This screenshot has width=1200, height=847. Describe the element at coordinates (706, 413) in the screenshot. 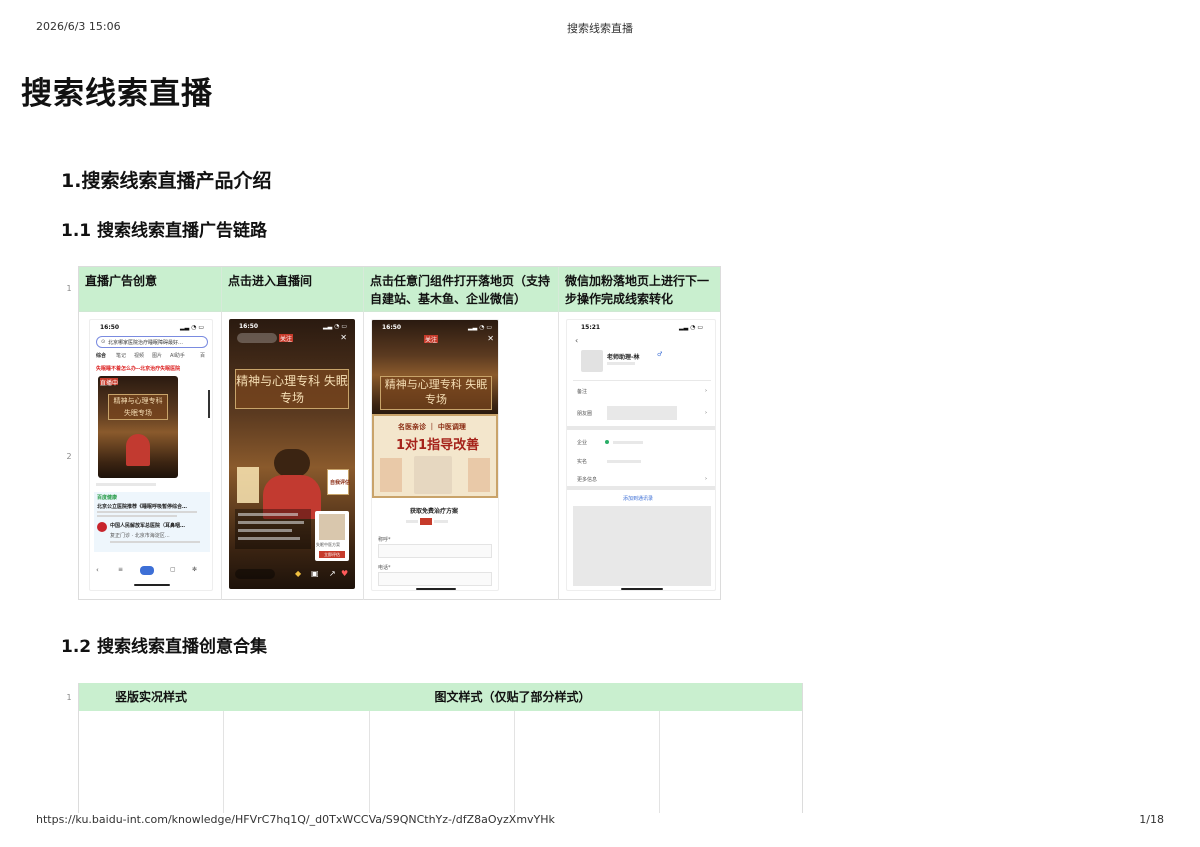

I see `chevron-right-icon: ›` at that location.